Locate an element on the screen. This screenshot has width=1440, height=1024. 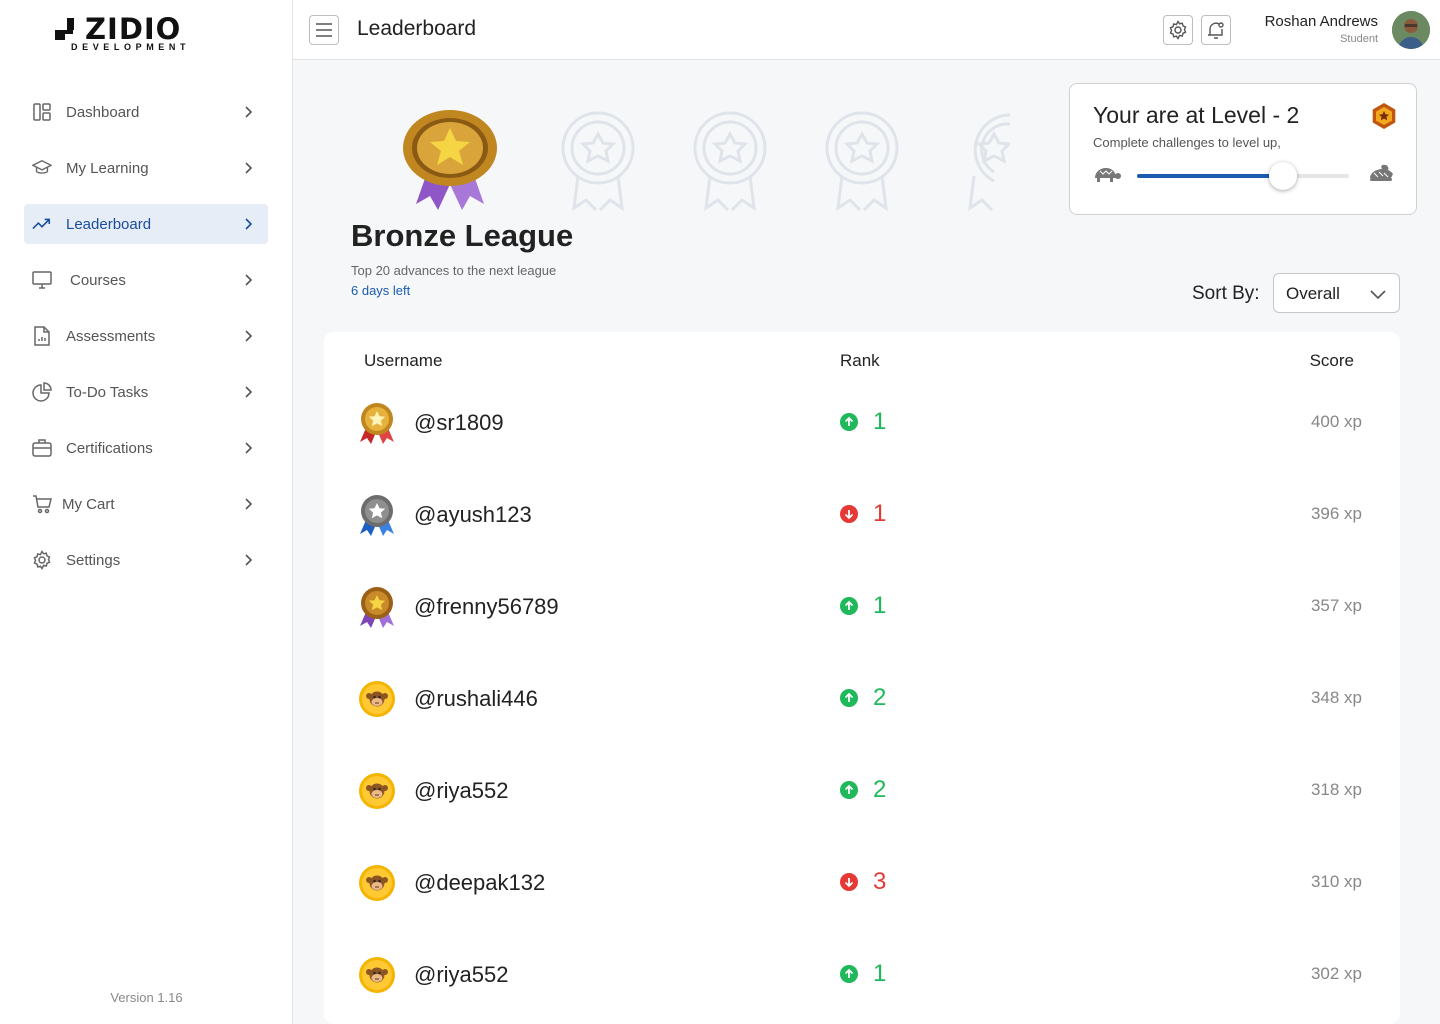
level-subtitle: Complete challenges to level up, is located at coordinates (1187, 142).